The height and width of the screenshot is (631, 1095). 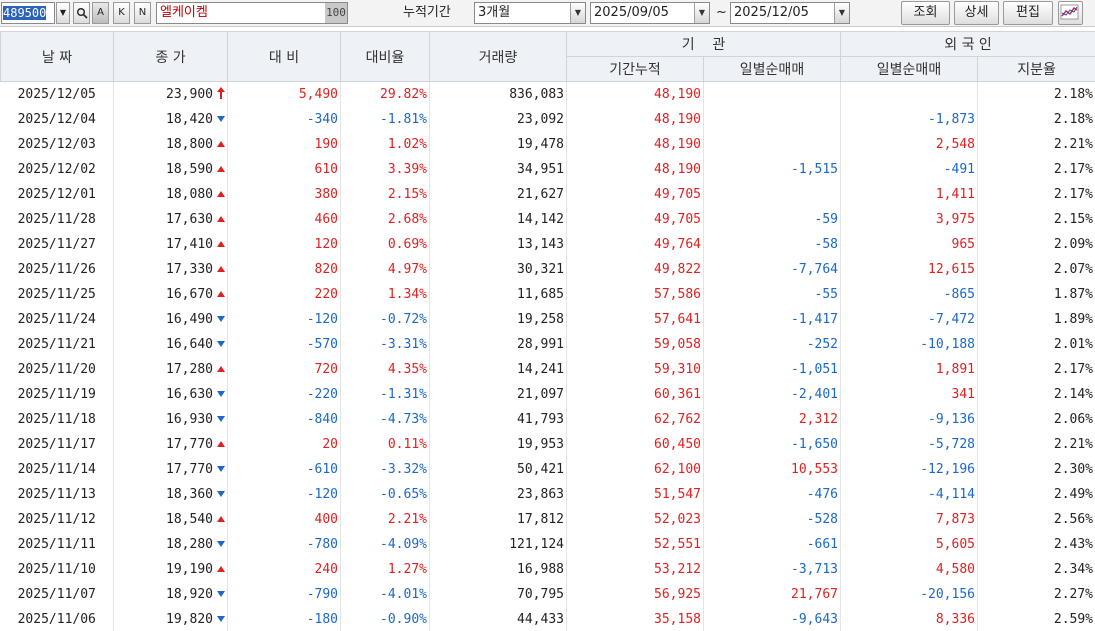 What do you see at coordinates (121, 13) in the screenshot?
I see `k-button: K` at bounding box center [121, 13].